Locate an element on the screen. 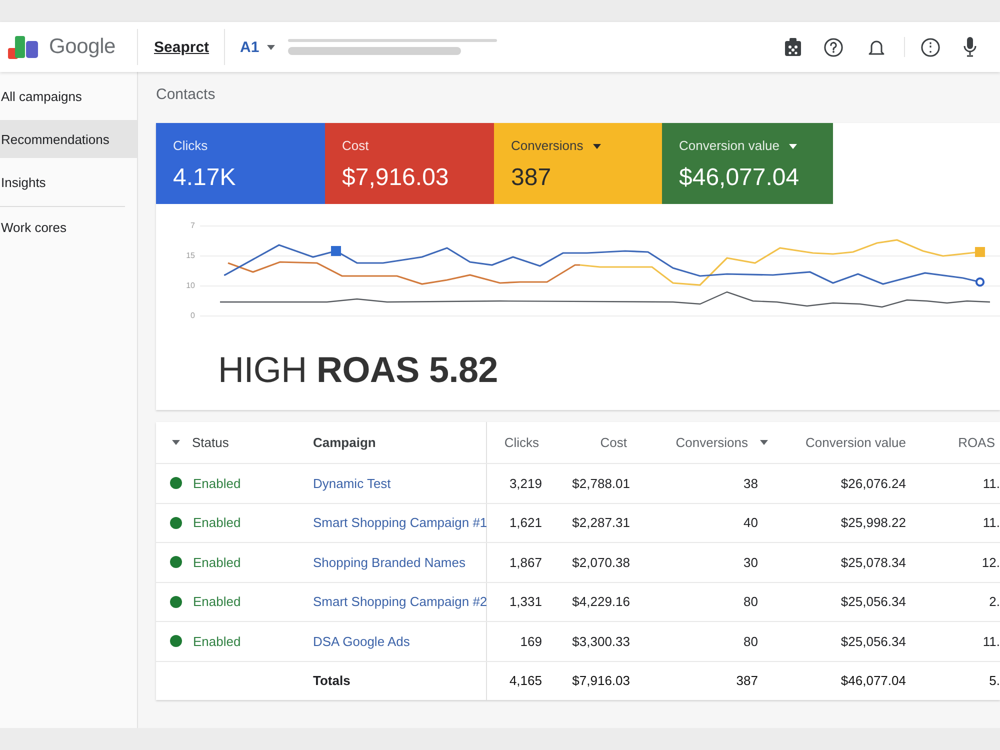 The width and height of the screenshot is (1000, 750). table-cell: 12. is located at coordinates (991, 562).